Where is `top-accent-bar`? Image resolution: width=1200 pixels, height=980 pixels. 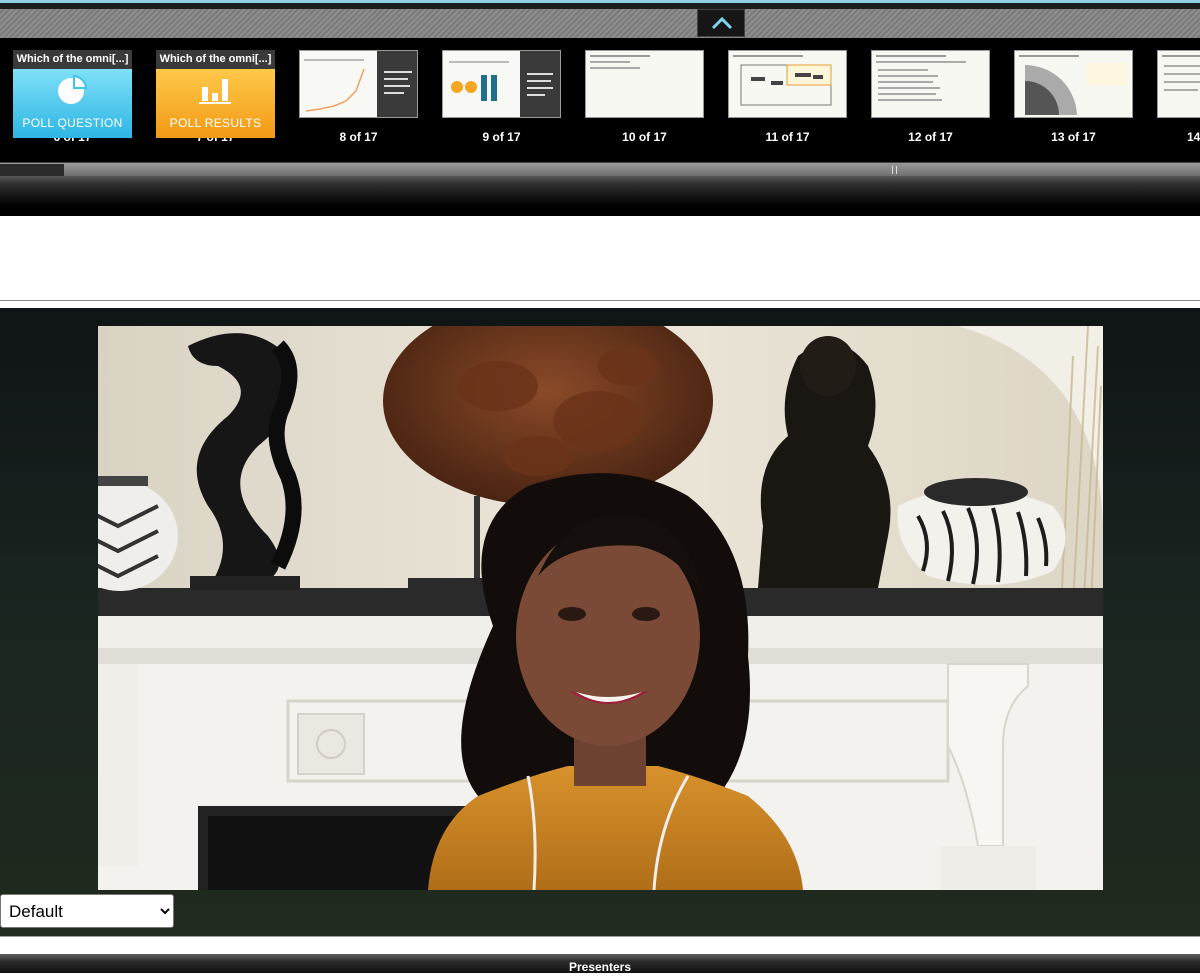 top-accent-bar is located at coordinates (600, 4).